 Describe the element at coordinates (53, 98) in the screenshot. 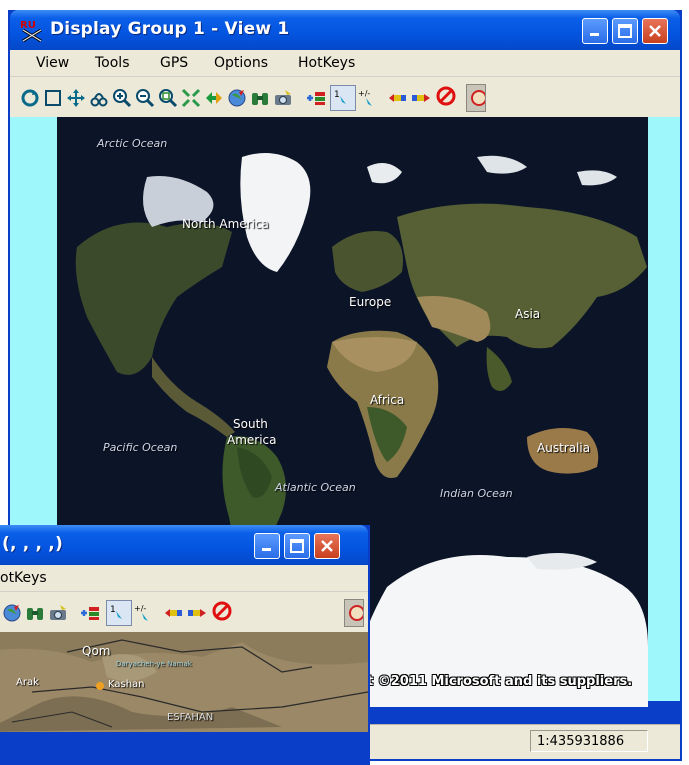

I see `full-extent-icon` at that location.